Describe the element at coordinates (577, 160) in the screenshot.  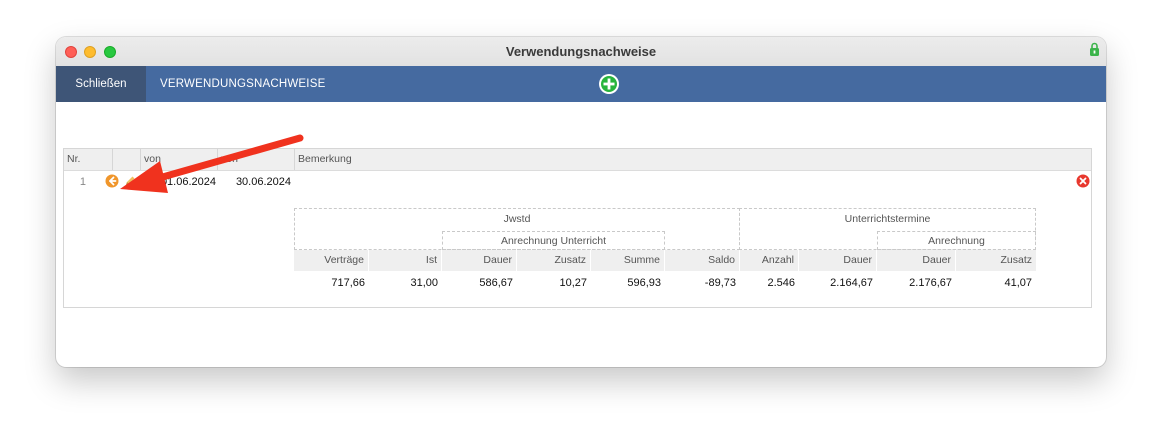
I see `table-header: Nr. von von Bemerkung` at that location.